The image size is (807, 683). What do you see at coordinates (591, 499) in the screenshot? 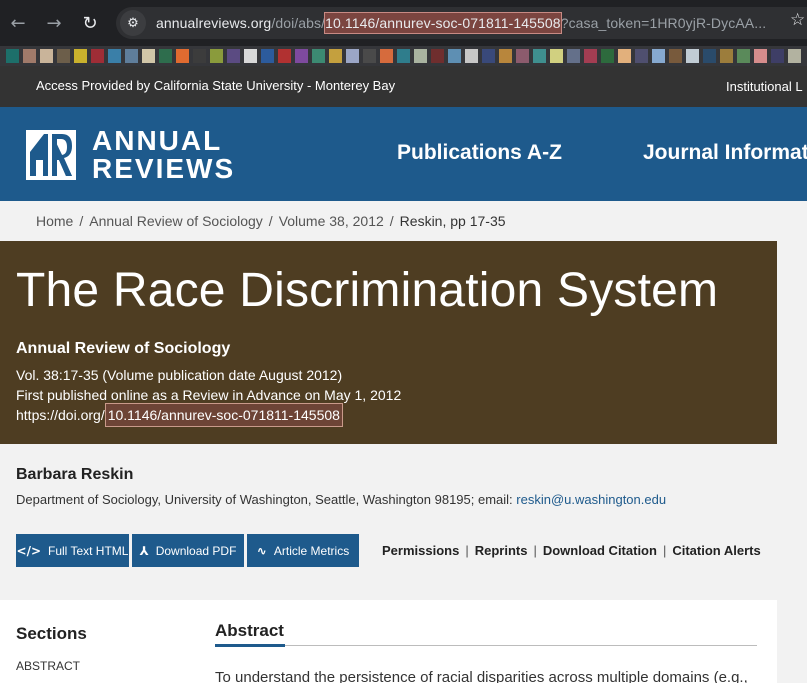
I see `author-email-link: reskin@u.washington.edu` at bounding box center [591, 499].